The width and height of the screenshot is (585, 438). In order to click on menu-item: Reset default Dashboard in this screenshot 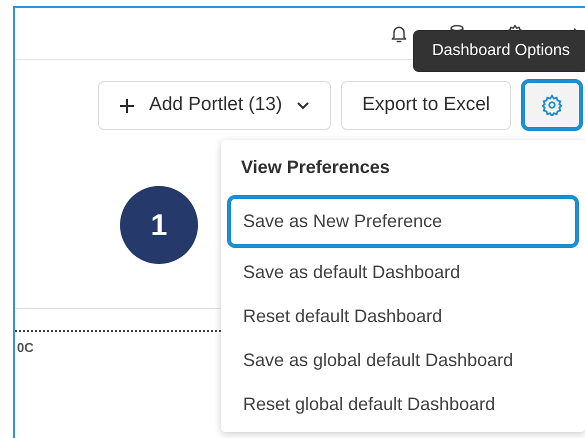, I will do `click(403, 316)`.